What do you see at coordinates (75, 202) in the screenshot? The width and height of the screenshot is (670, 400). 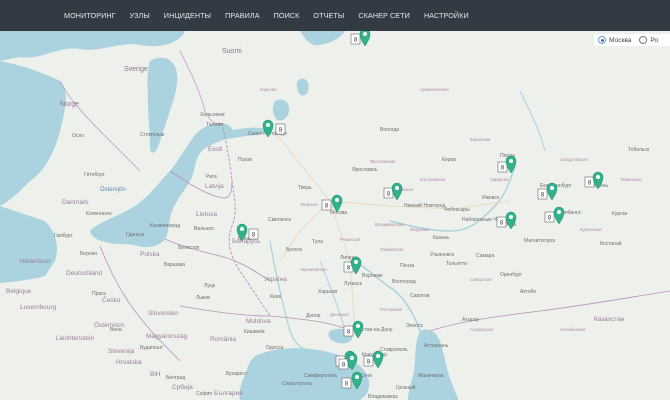 I see `country-label-denmark: Danmark` at bounding box center [75, 202].